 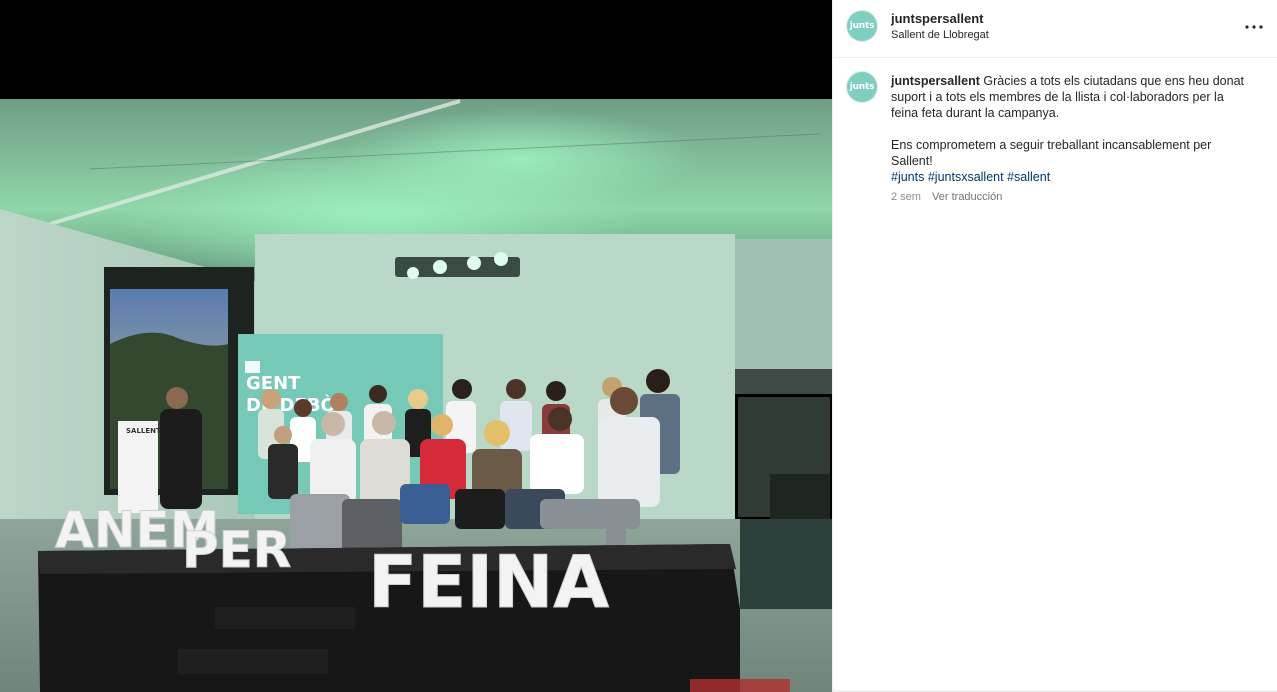 What do you see at coordinates (935, 81) in the screenshot?
I see `caption-username: juntspersallent` at bounding box center [935, 81].